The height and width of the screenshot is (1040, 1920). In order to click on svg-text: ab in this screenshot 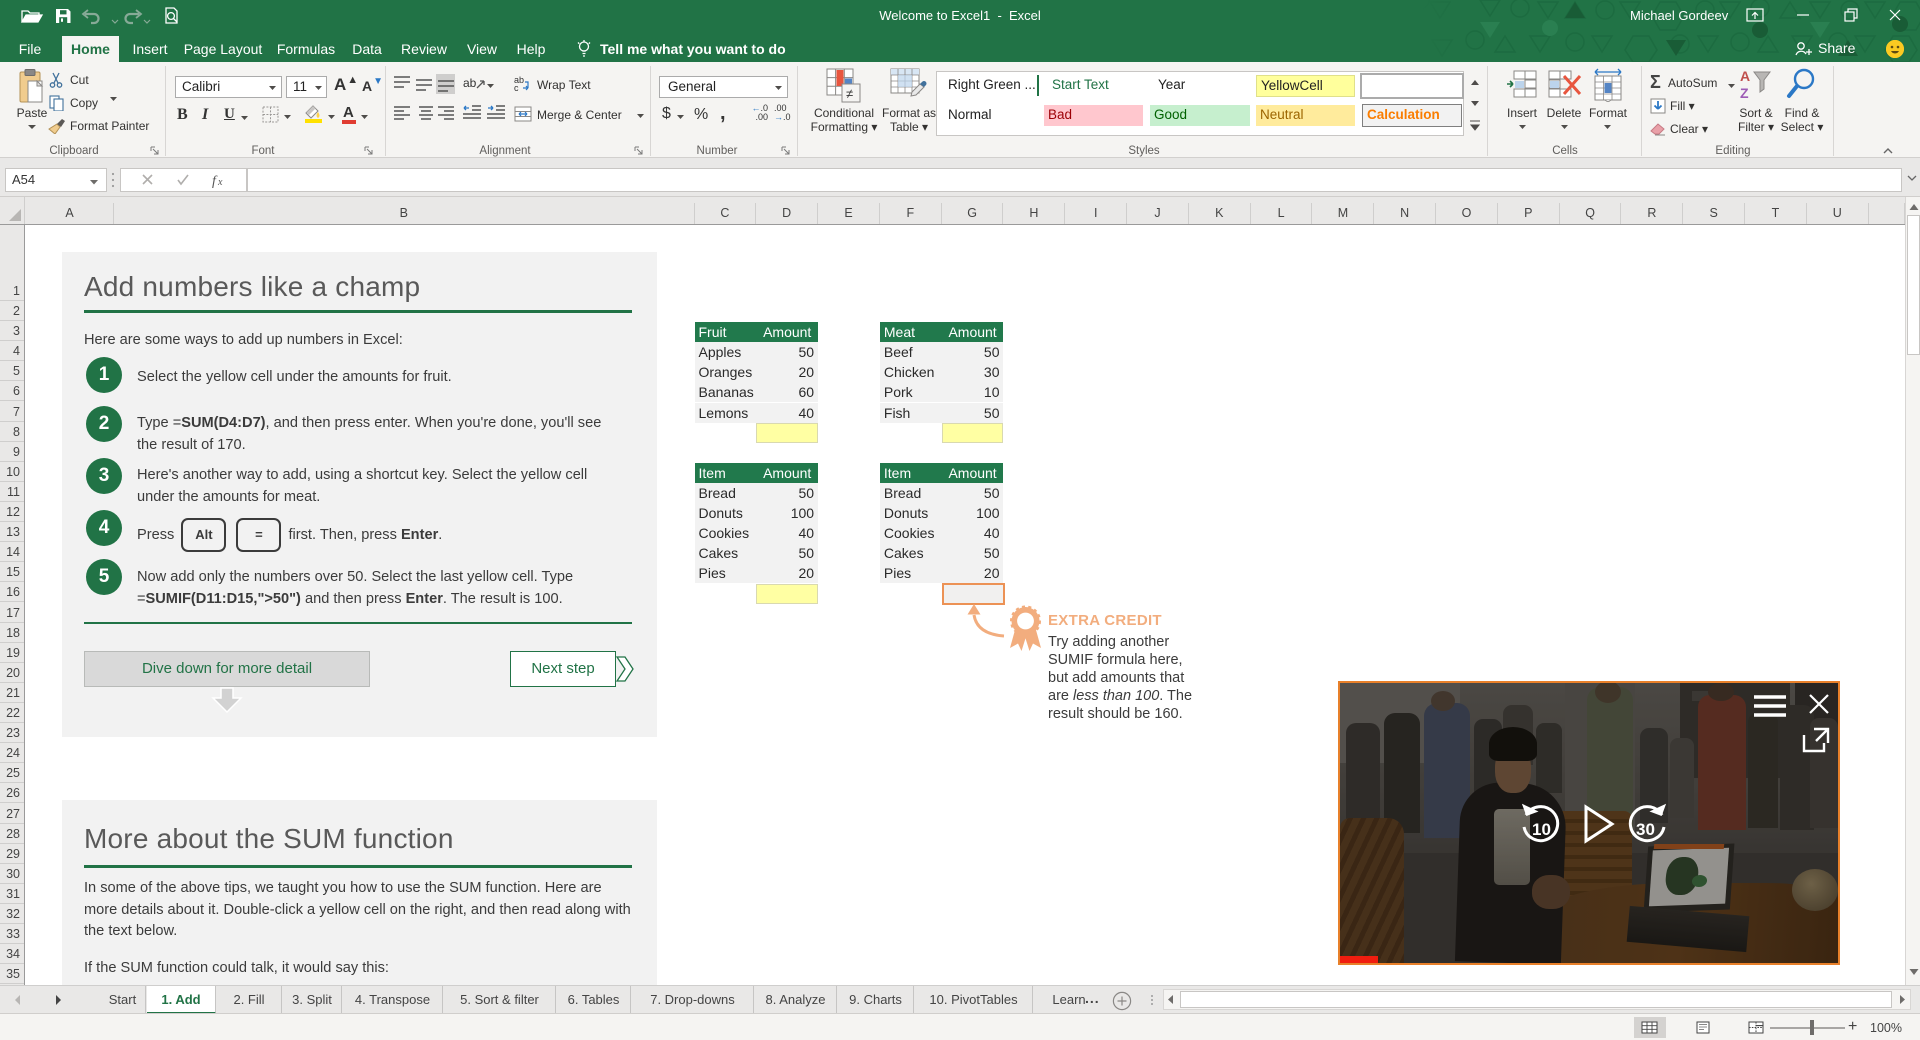, I will do `click(470, 83)`.